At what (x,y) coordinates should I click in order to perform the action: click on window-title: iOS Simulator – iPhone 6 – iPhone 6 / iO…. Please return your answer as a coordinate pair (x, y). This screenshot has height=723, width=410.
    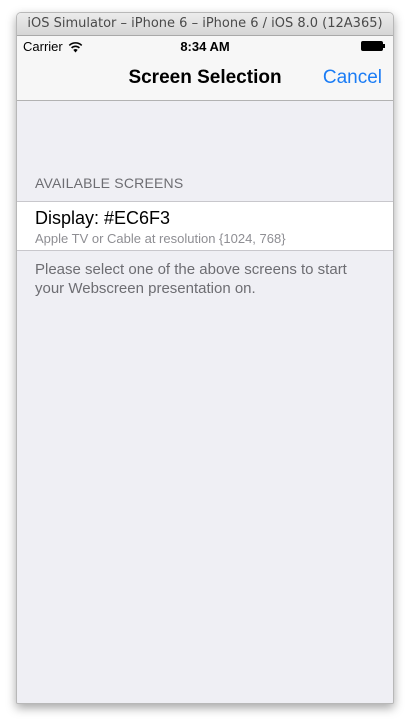
    Looking at the image, I should click on (205, 24).